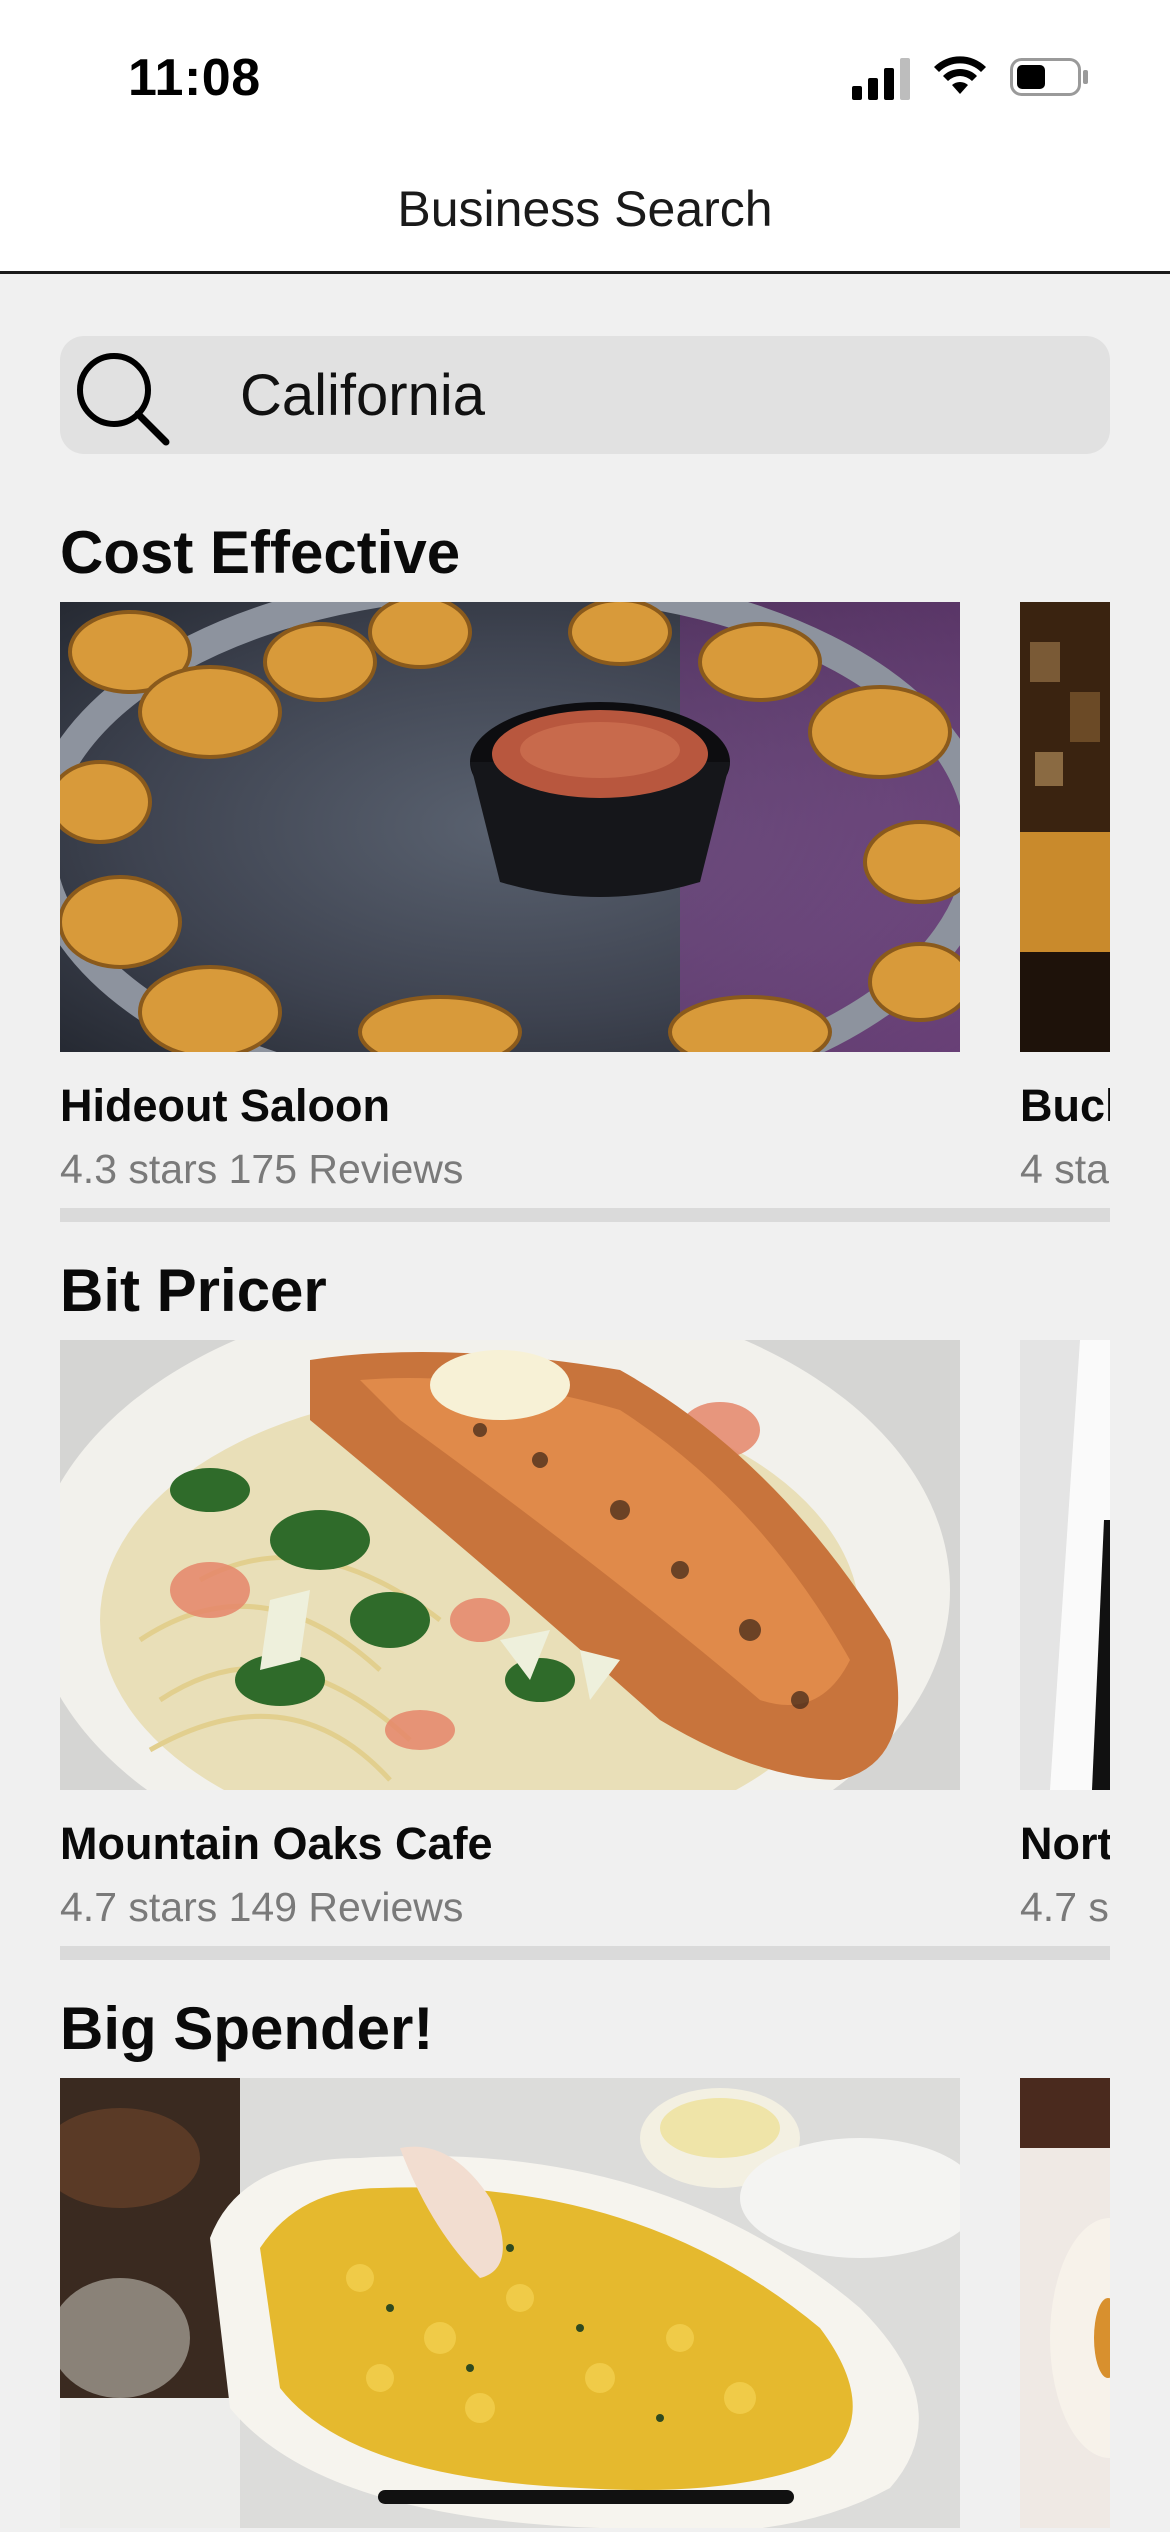 The height and width of the screenshot is (2532, 1170). Describe the element at coordinates (1064, 1907) in the screenshot. I see `business-rating: 4.7 s` at that location.